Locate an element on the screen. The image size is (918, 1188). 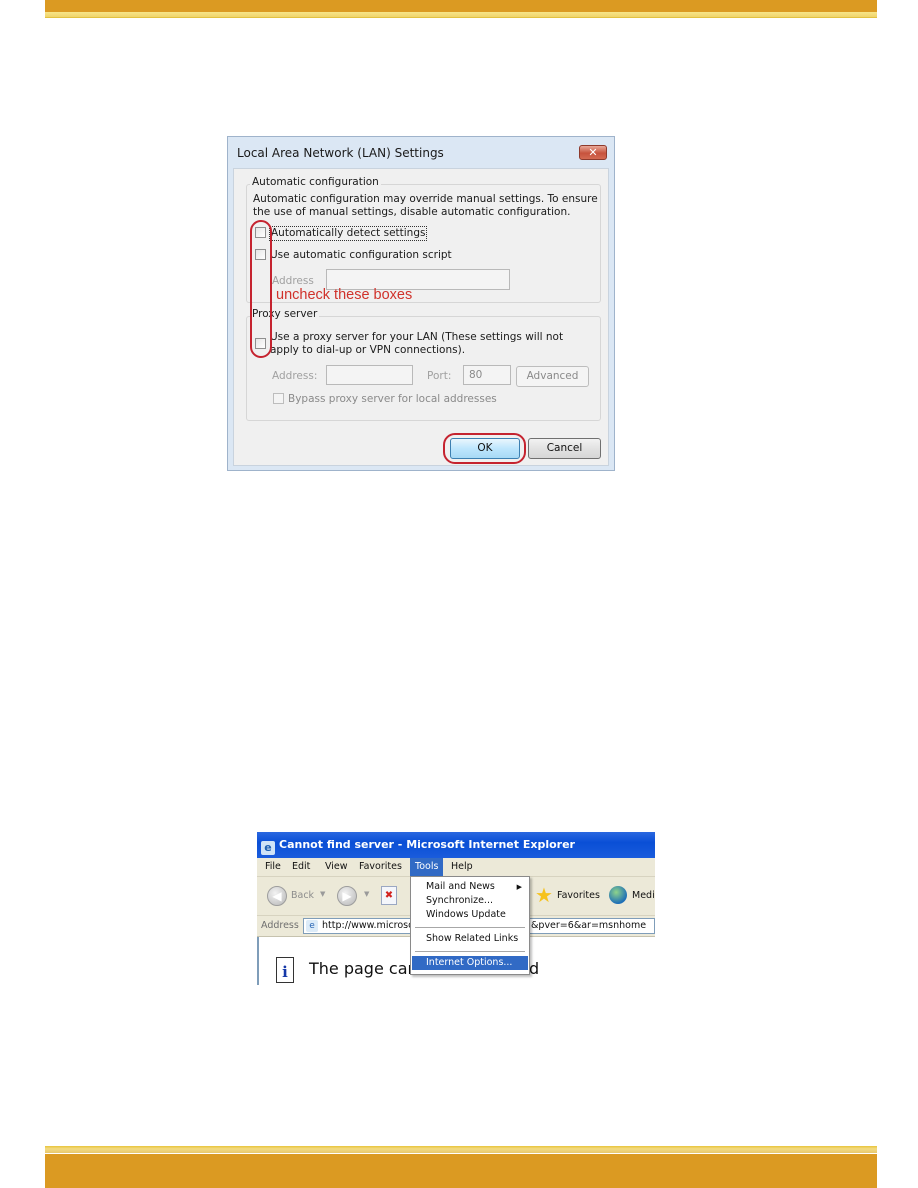
detect-settings-row: Automatically detect settings is located at coordinates (341, 233).